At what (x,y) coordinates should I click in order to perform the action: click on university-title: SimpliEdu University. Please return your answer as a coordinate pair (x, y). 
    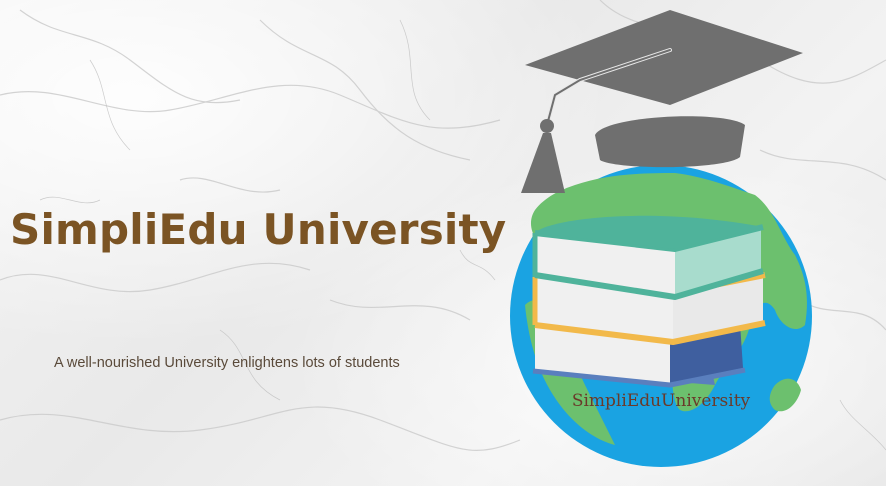
    Looking at the image, I should click on (258, 229).